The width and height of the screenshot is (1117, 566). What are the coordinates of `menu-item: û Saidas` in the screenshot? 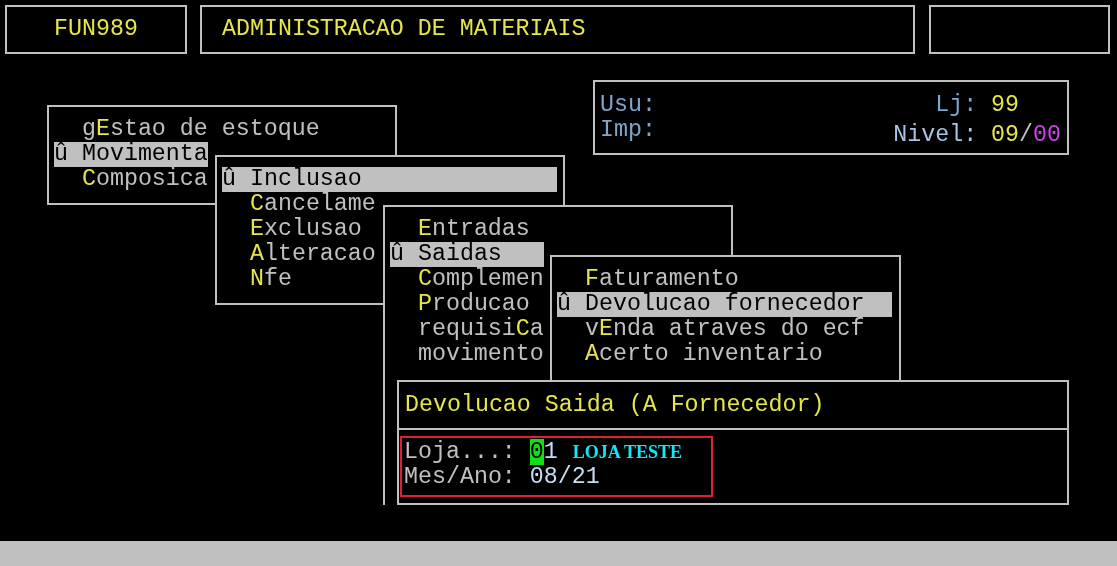 It's located at (467, 254).